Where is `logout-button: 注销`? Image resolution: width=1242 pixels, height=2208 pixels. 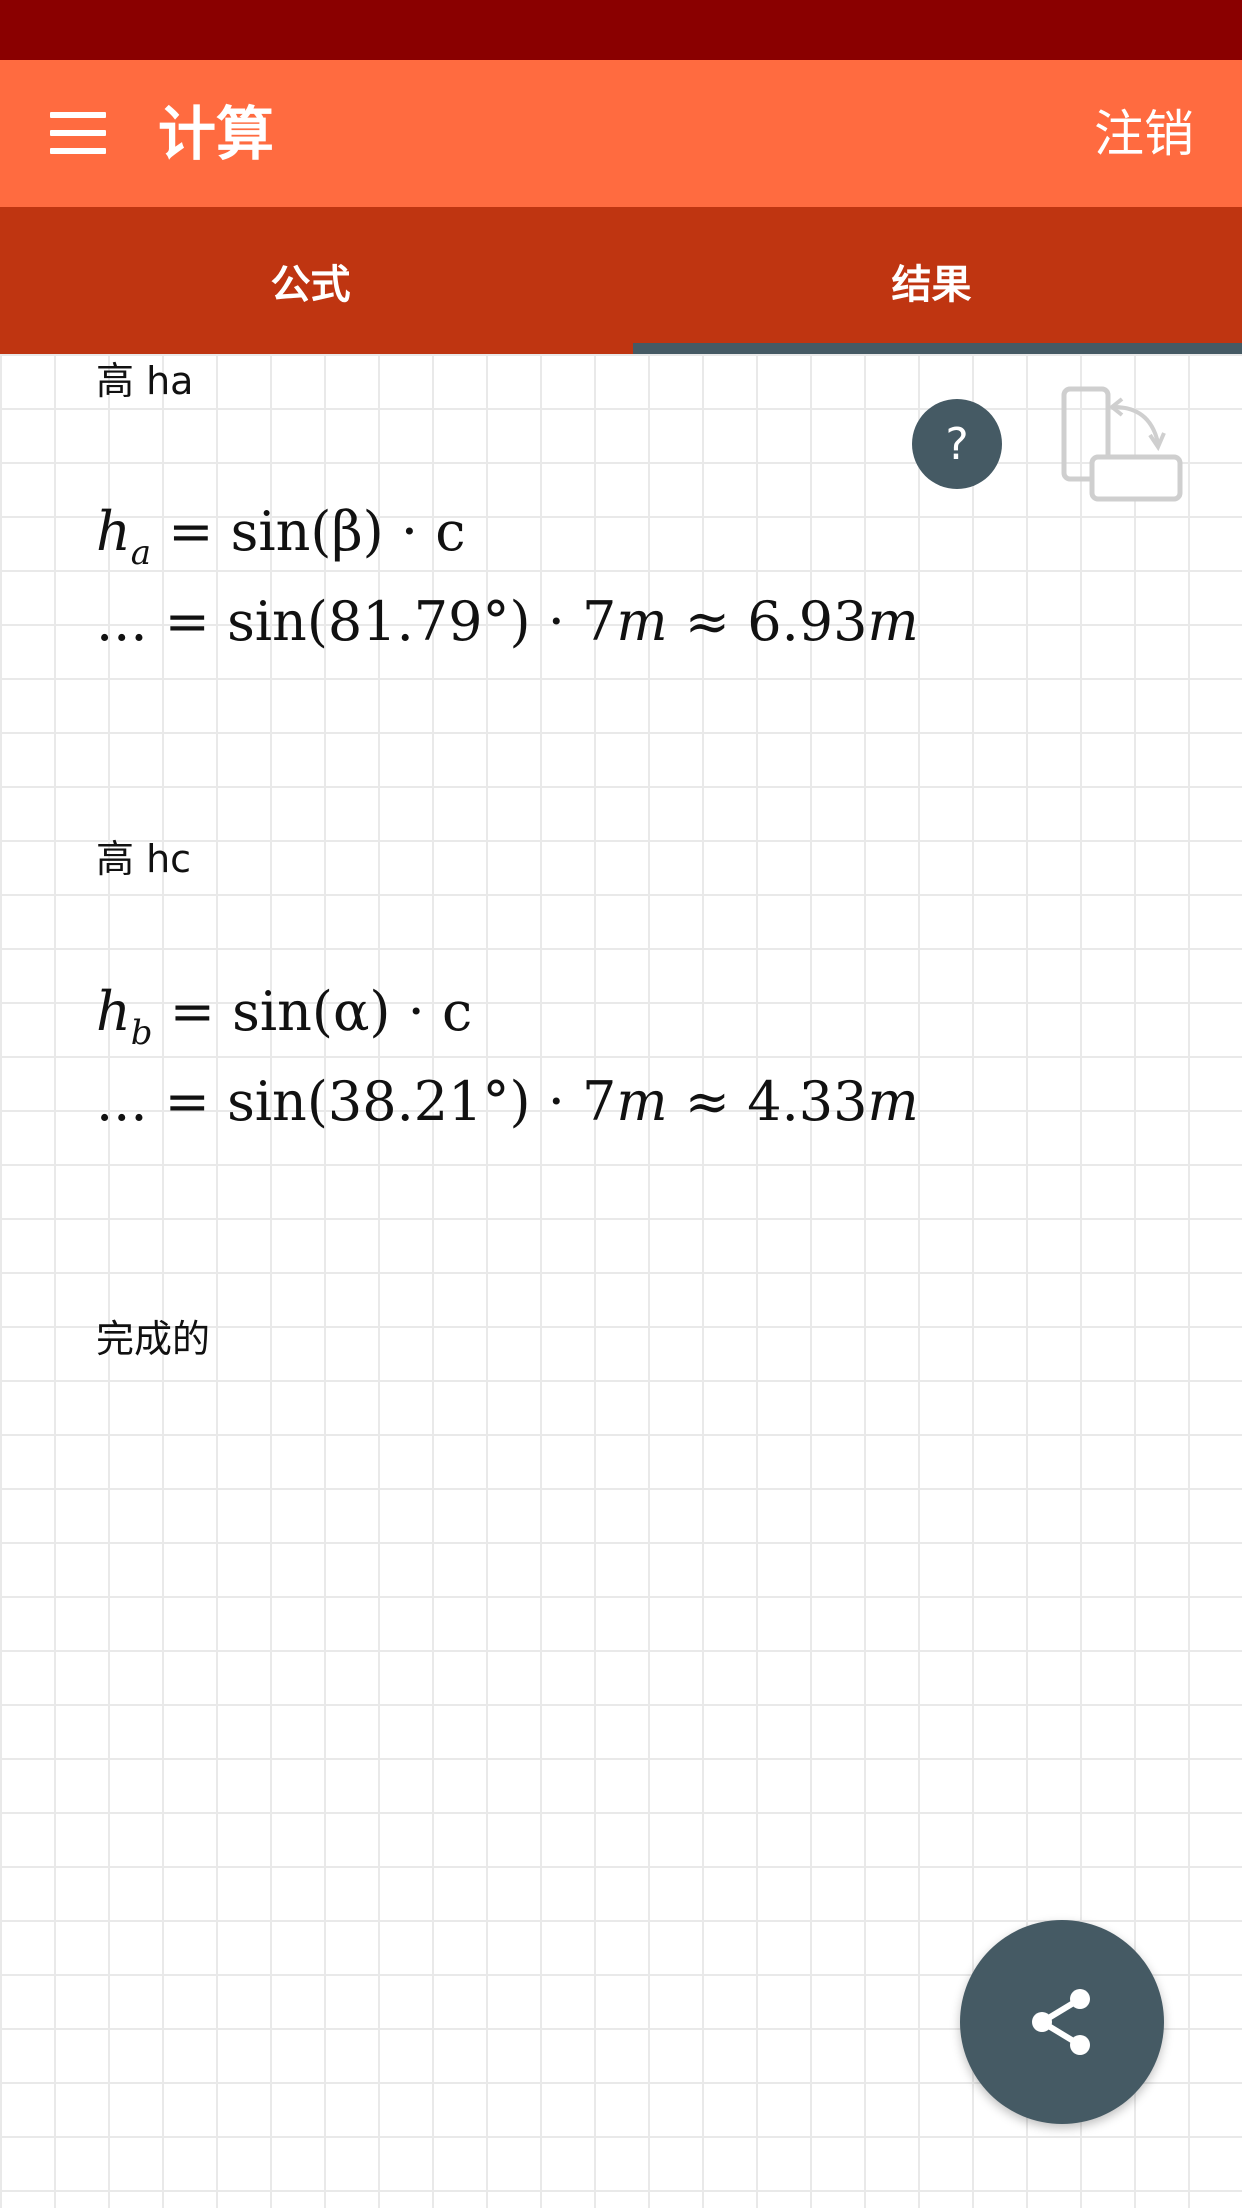 logout-button: 注销 is located at coordinates (1144, 134).